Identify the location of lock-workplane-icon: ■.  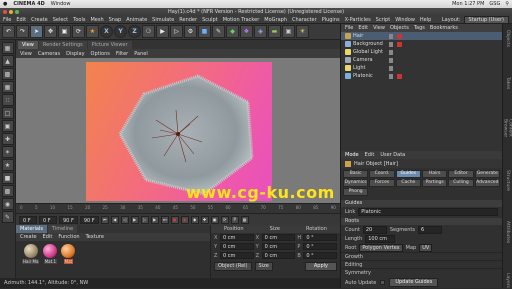
(8, 178).